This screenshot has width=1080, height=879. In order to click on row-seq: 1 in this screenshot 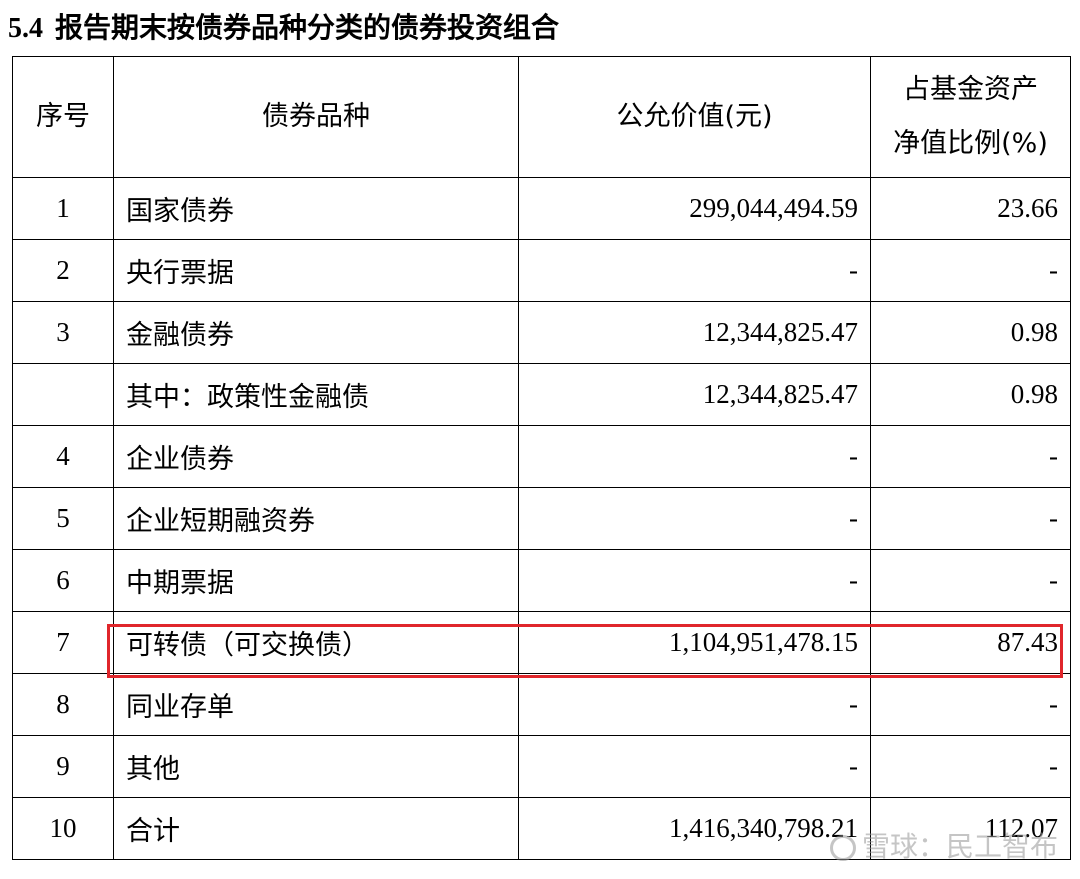, I will do `click(63, 208)`.